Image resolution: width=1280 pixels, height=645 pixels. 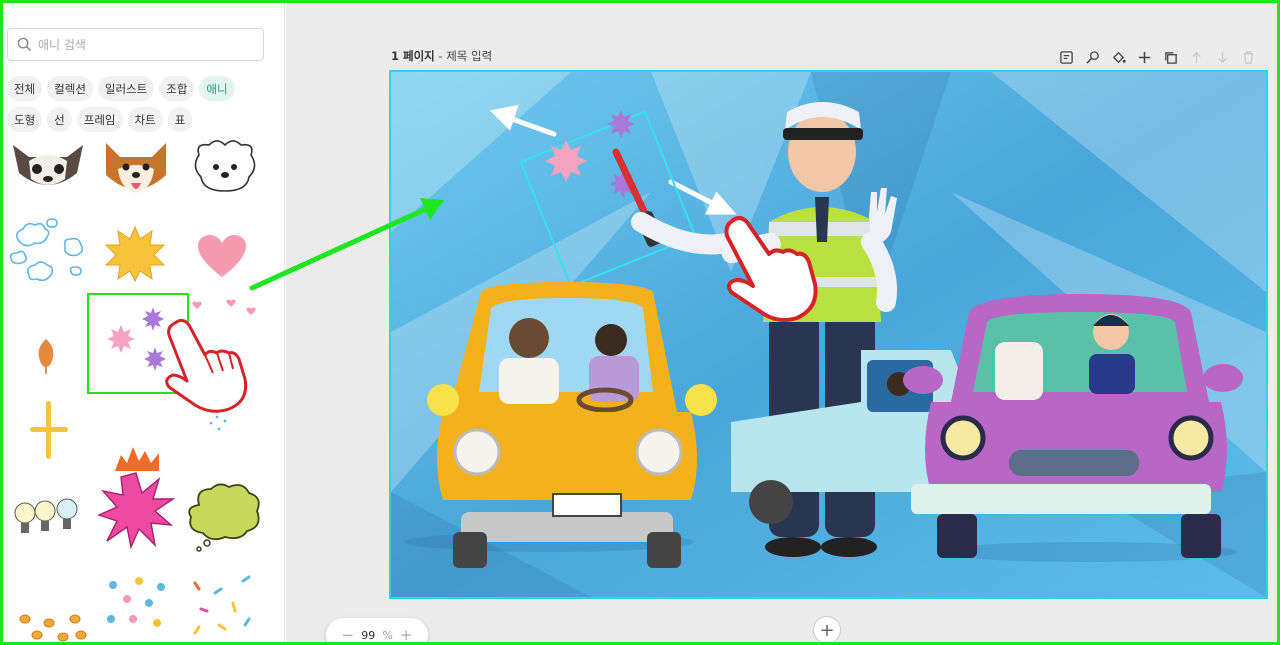 I want to click on zoom-in-button: +, so click(x=406, y=635).